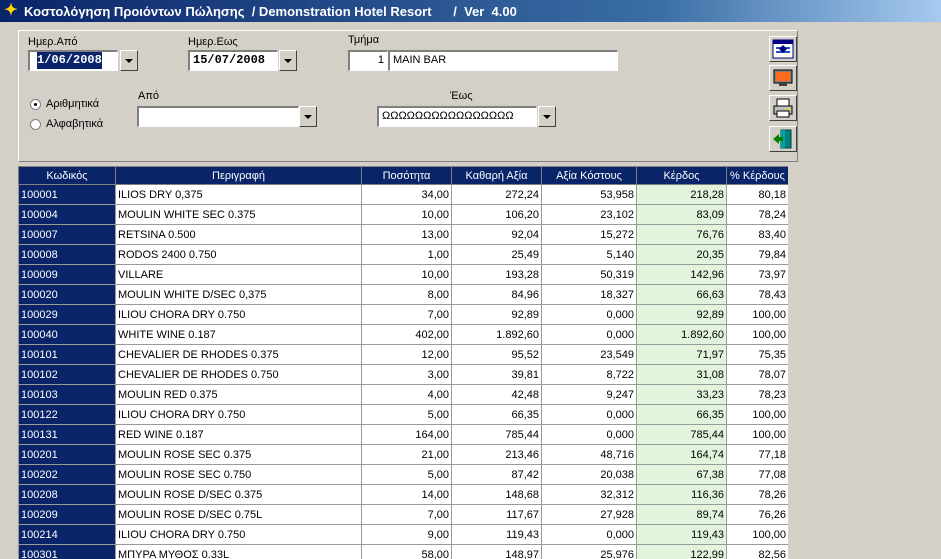  What do you see at coordinates (406, 294) in the screenshot?
I see `cell-quantity: 8,00` at bounding box center [406, 294].